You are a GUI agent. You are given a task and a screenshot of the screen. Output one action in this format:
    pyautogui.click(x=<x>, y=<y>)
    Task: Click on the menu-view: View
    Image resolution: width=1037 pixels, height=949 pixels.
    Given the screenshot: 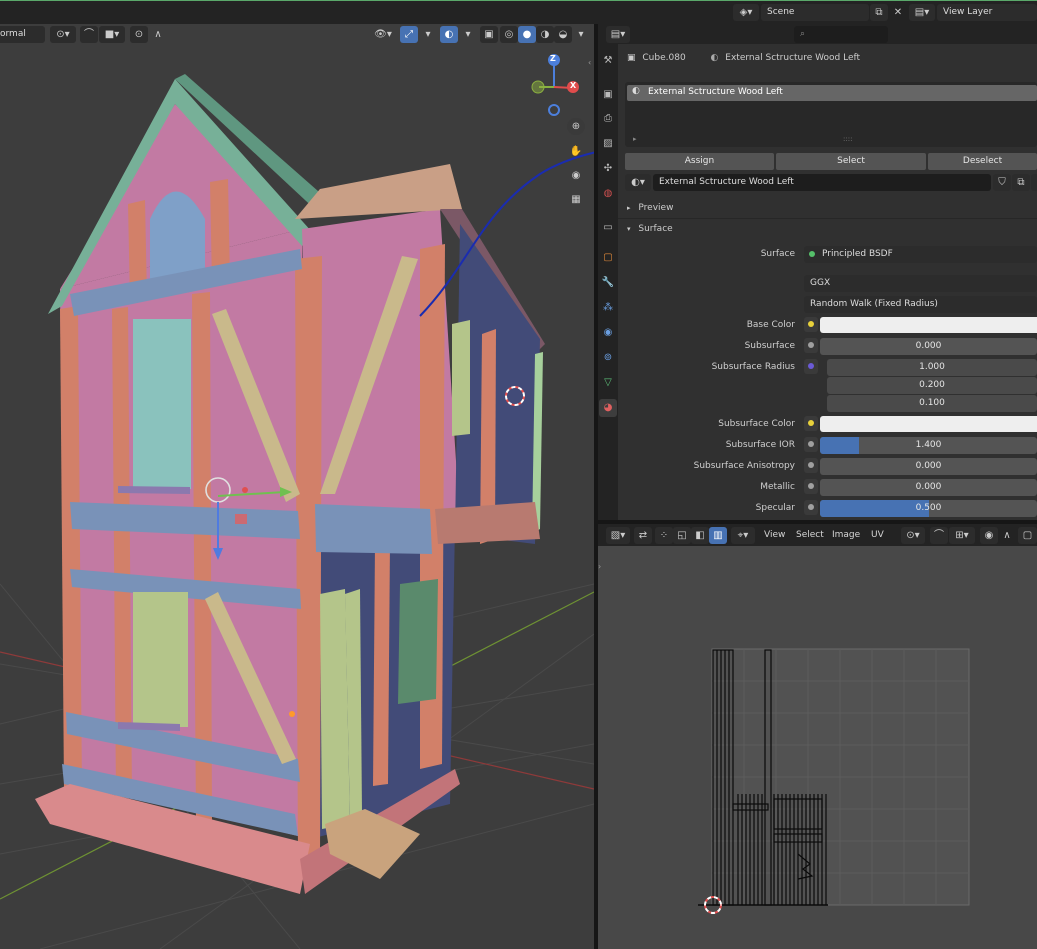 What is the action you would take?
    pyautogui.click(x=774, y=535)
    